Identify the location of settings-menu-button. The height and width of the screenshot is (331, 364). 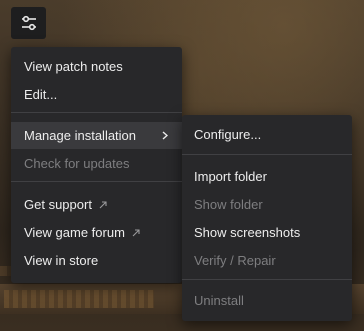
(28, 23).